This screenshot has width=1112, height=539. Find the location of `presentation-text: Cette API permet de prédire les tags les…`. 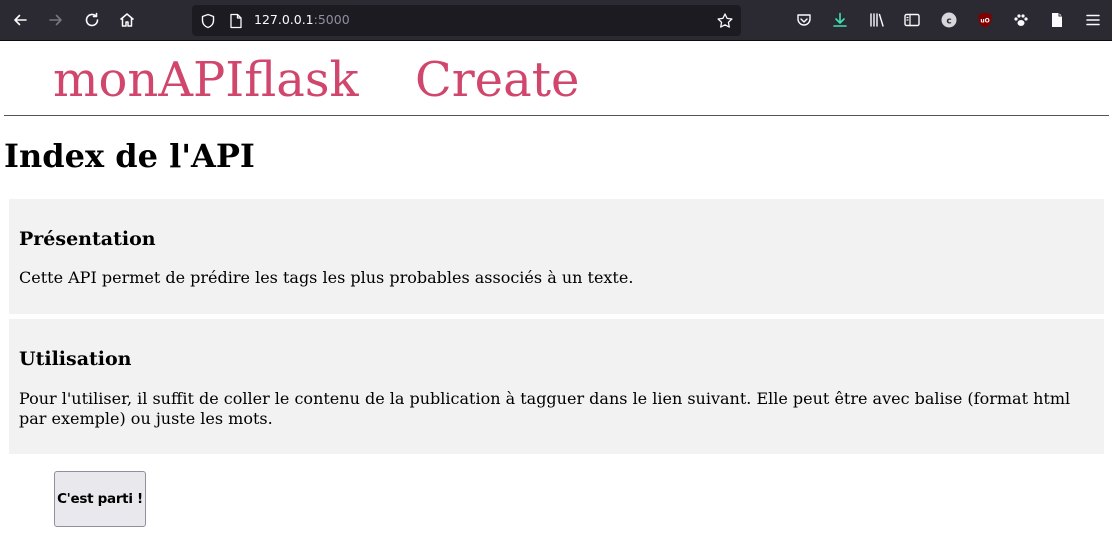

presentation-text: Cette API permet de prédire les tags les… is located at coordinates (326, 277).